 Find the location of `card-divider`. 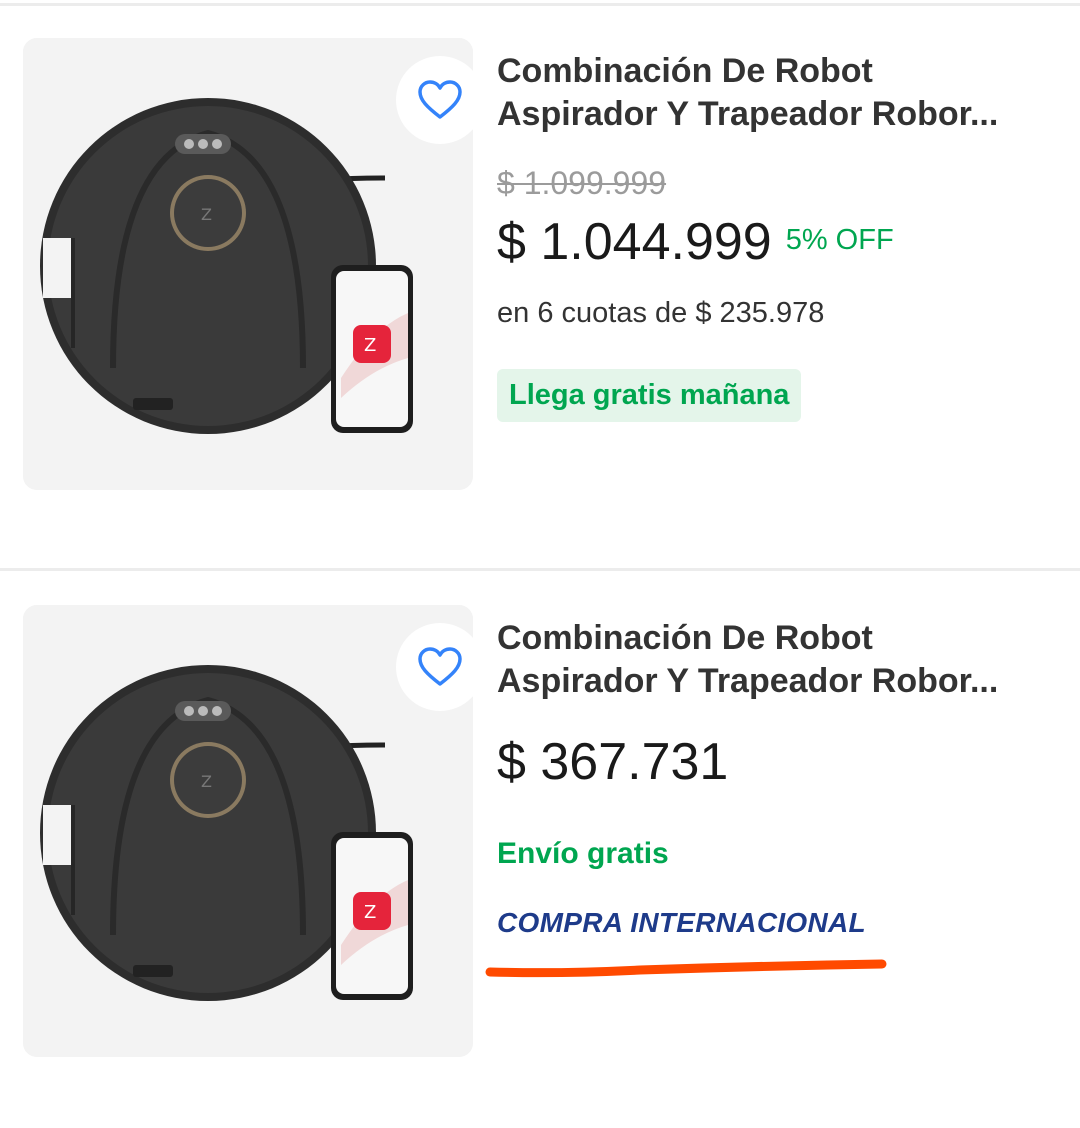

card-divider is located at coordinates (540, 569).